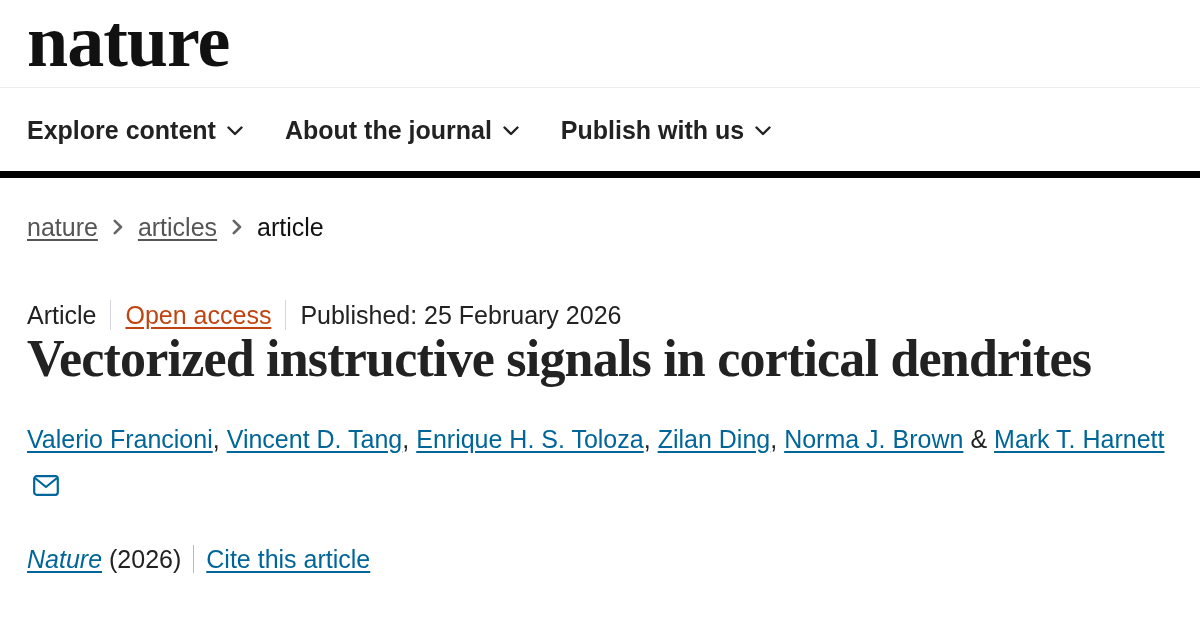 The height and width of the screenshot is (640, 1200). I want to click on breadcrumb-current: article, so click(290, 227).